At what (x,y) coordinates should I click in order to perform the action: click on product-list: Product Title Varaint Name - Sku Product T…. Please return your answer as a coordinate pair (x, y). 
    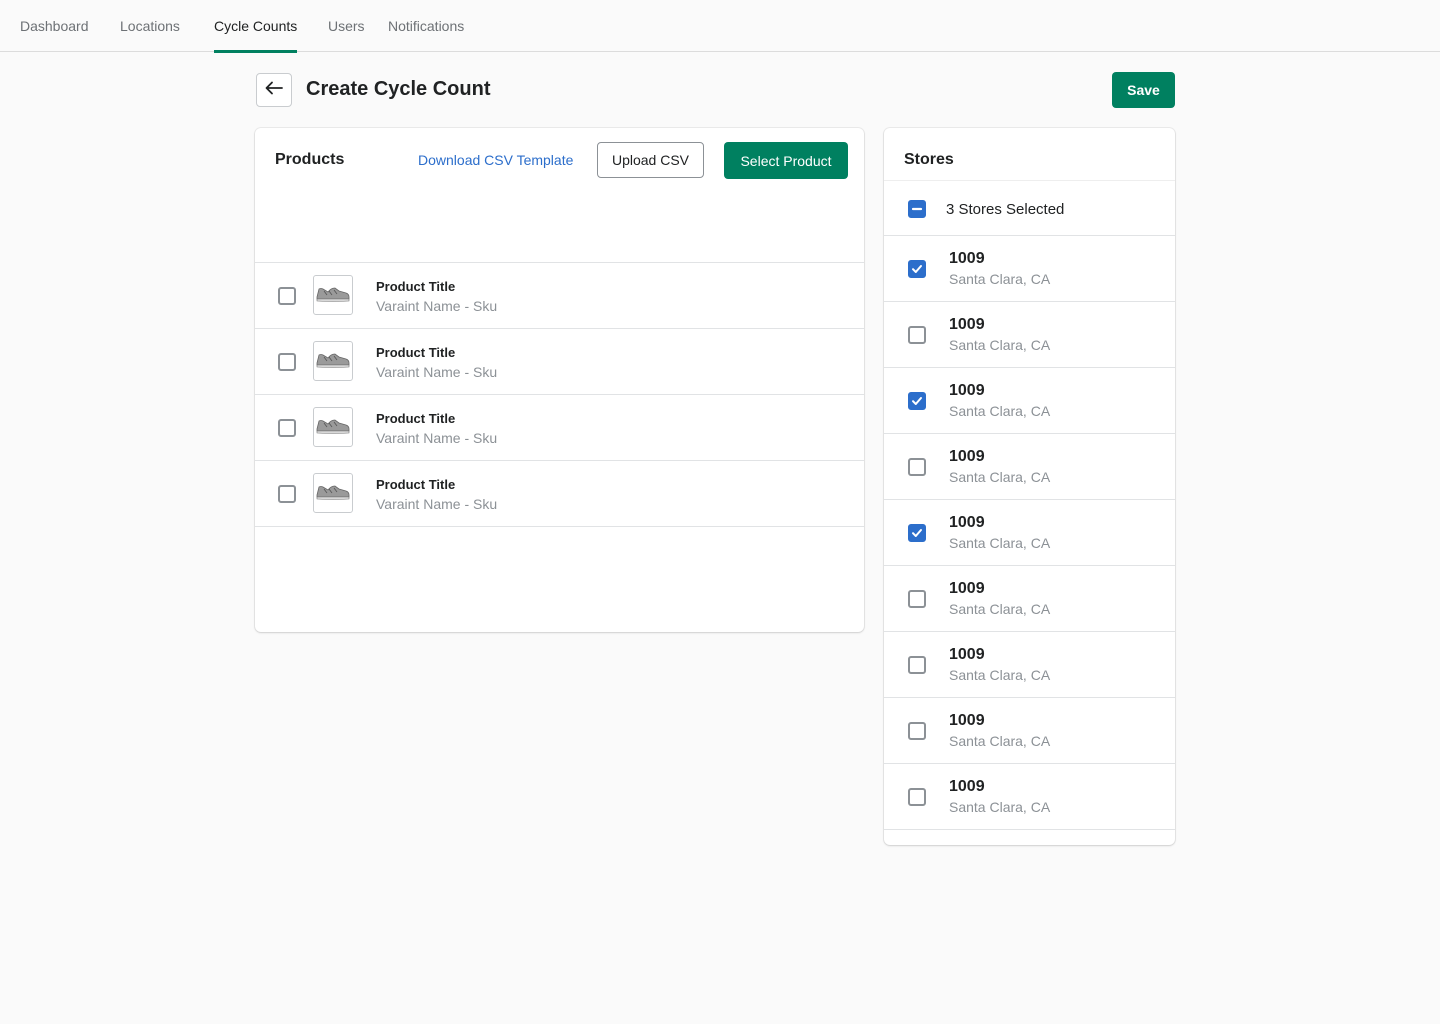
    Looking at the image, I should click on (559, 394).